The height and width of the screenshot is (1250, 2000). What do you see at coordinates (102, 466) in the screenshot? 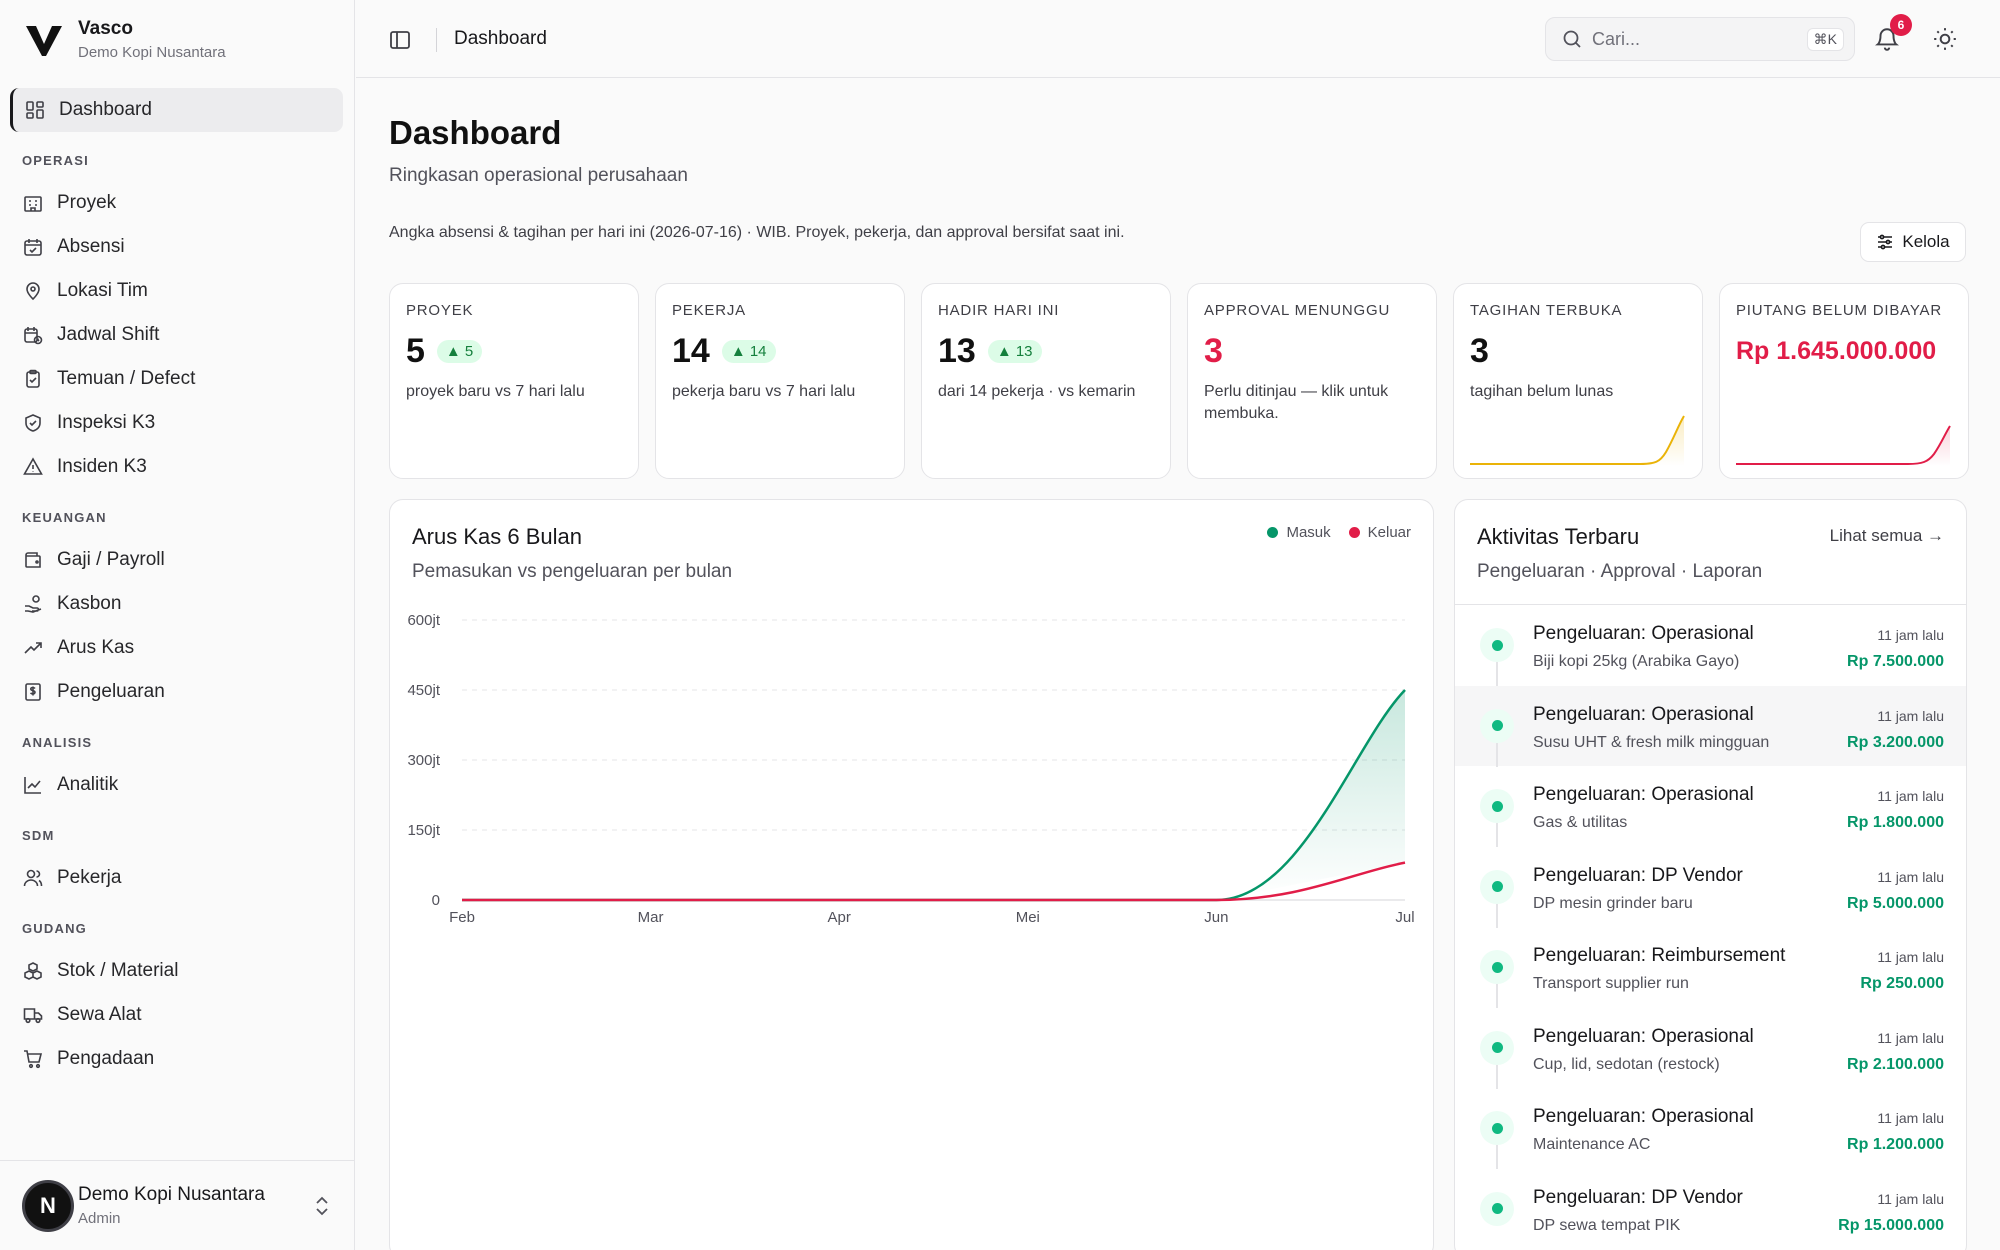
I see `sidebar-item-label: Insiden K3` at bounding box center [102, 466].